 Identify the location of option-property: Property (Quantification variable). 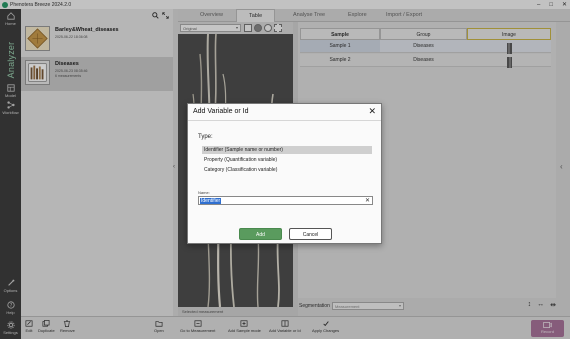
(287, 160).